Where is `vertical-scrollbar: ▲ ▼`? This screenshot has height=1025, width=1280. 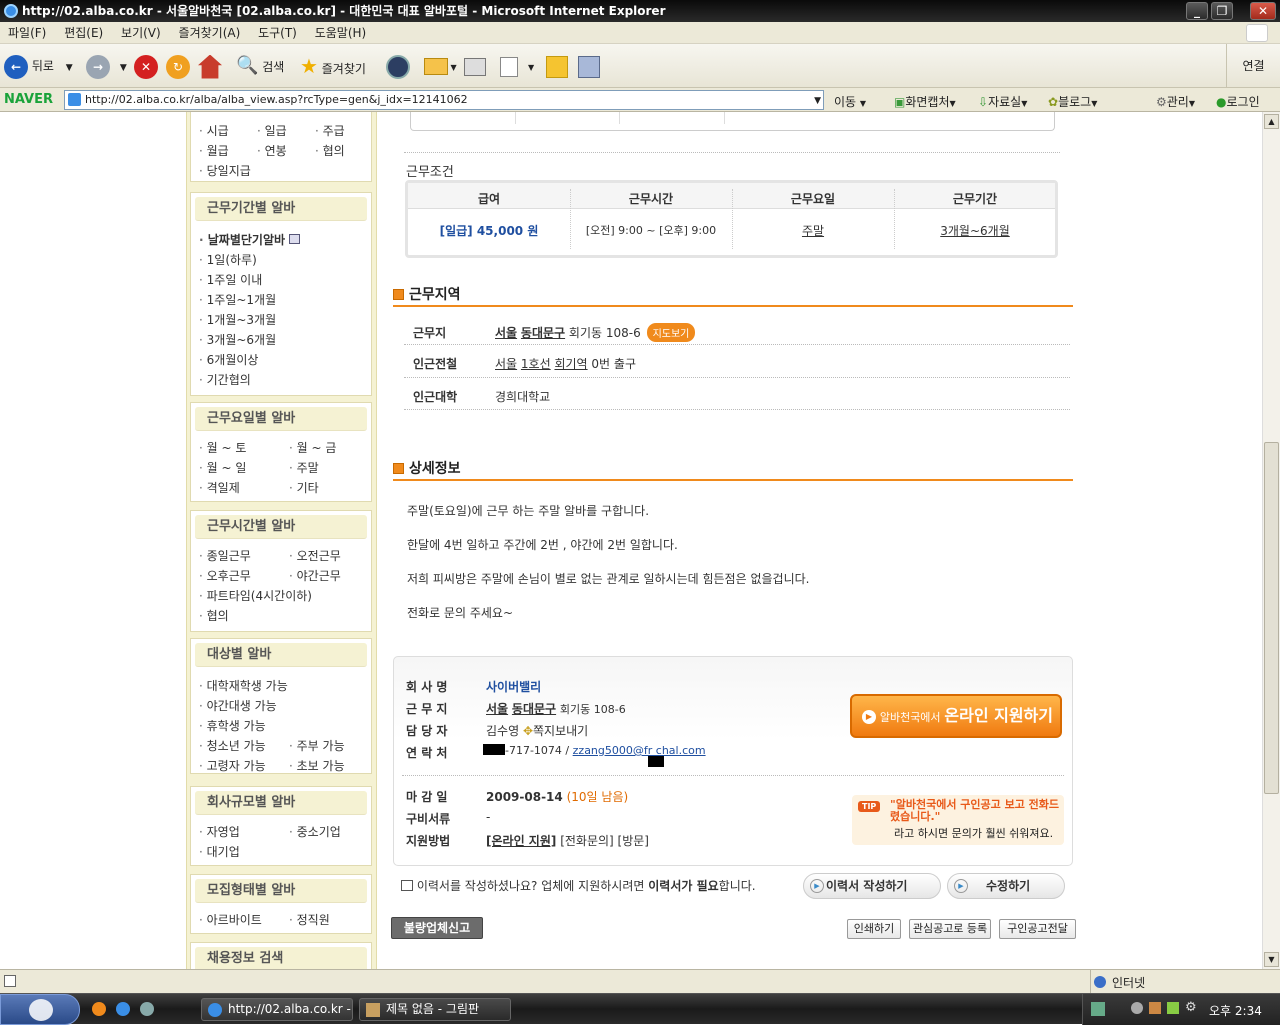
vertical-scrollbar: ▲ ▼ is located at coordinates (1271, 540).